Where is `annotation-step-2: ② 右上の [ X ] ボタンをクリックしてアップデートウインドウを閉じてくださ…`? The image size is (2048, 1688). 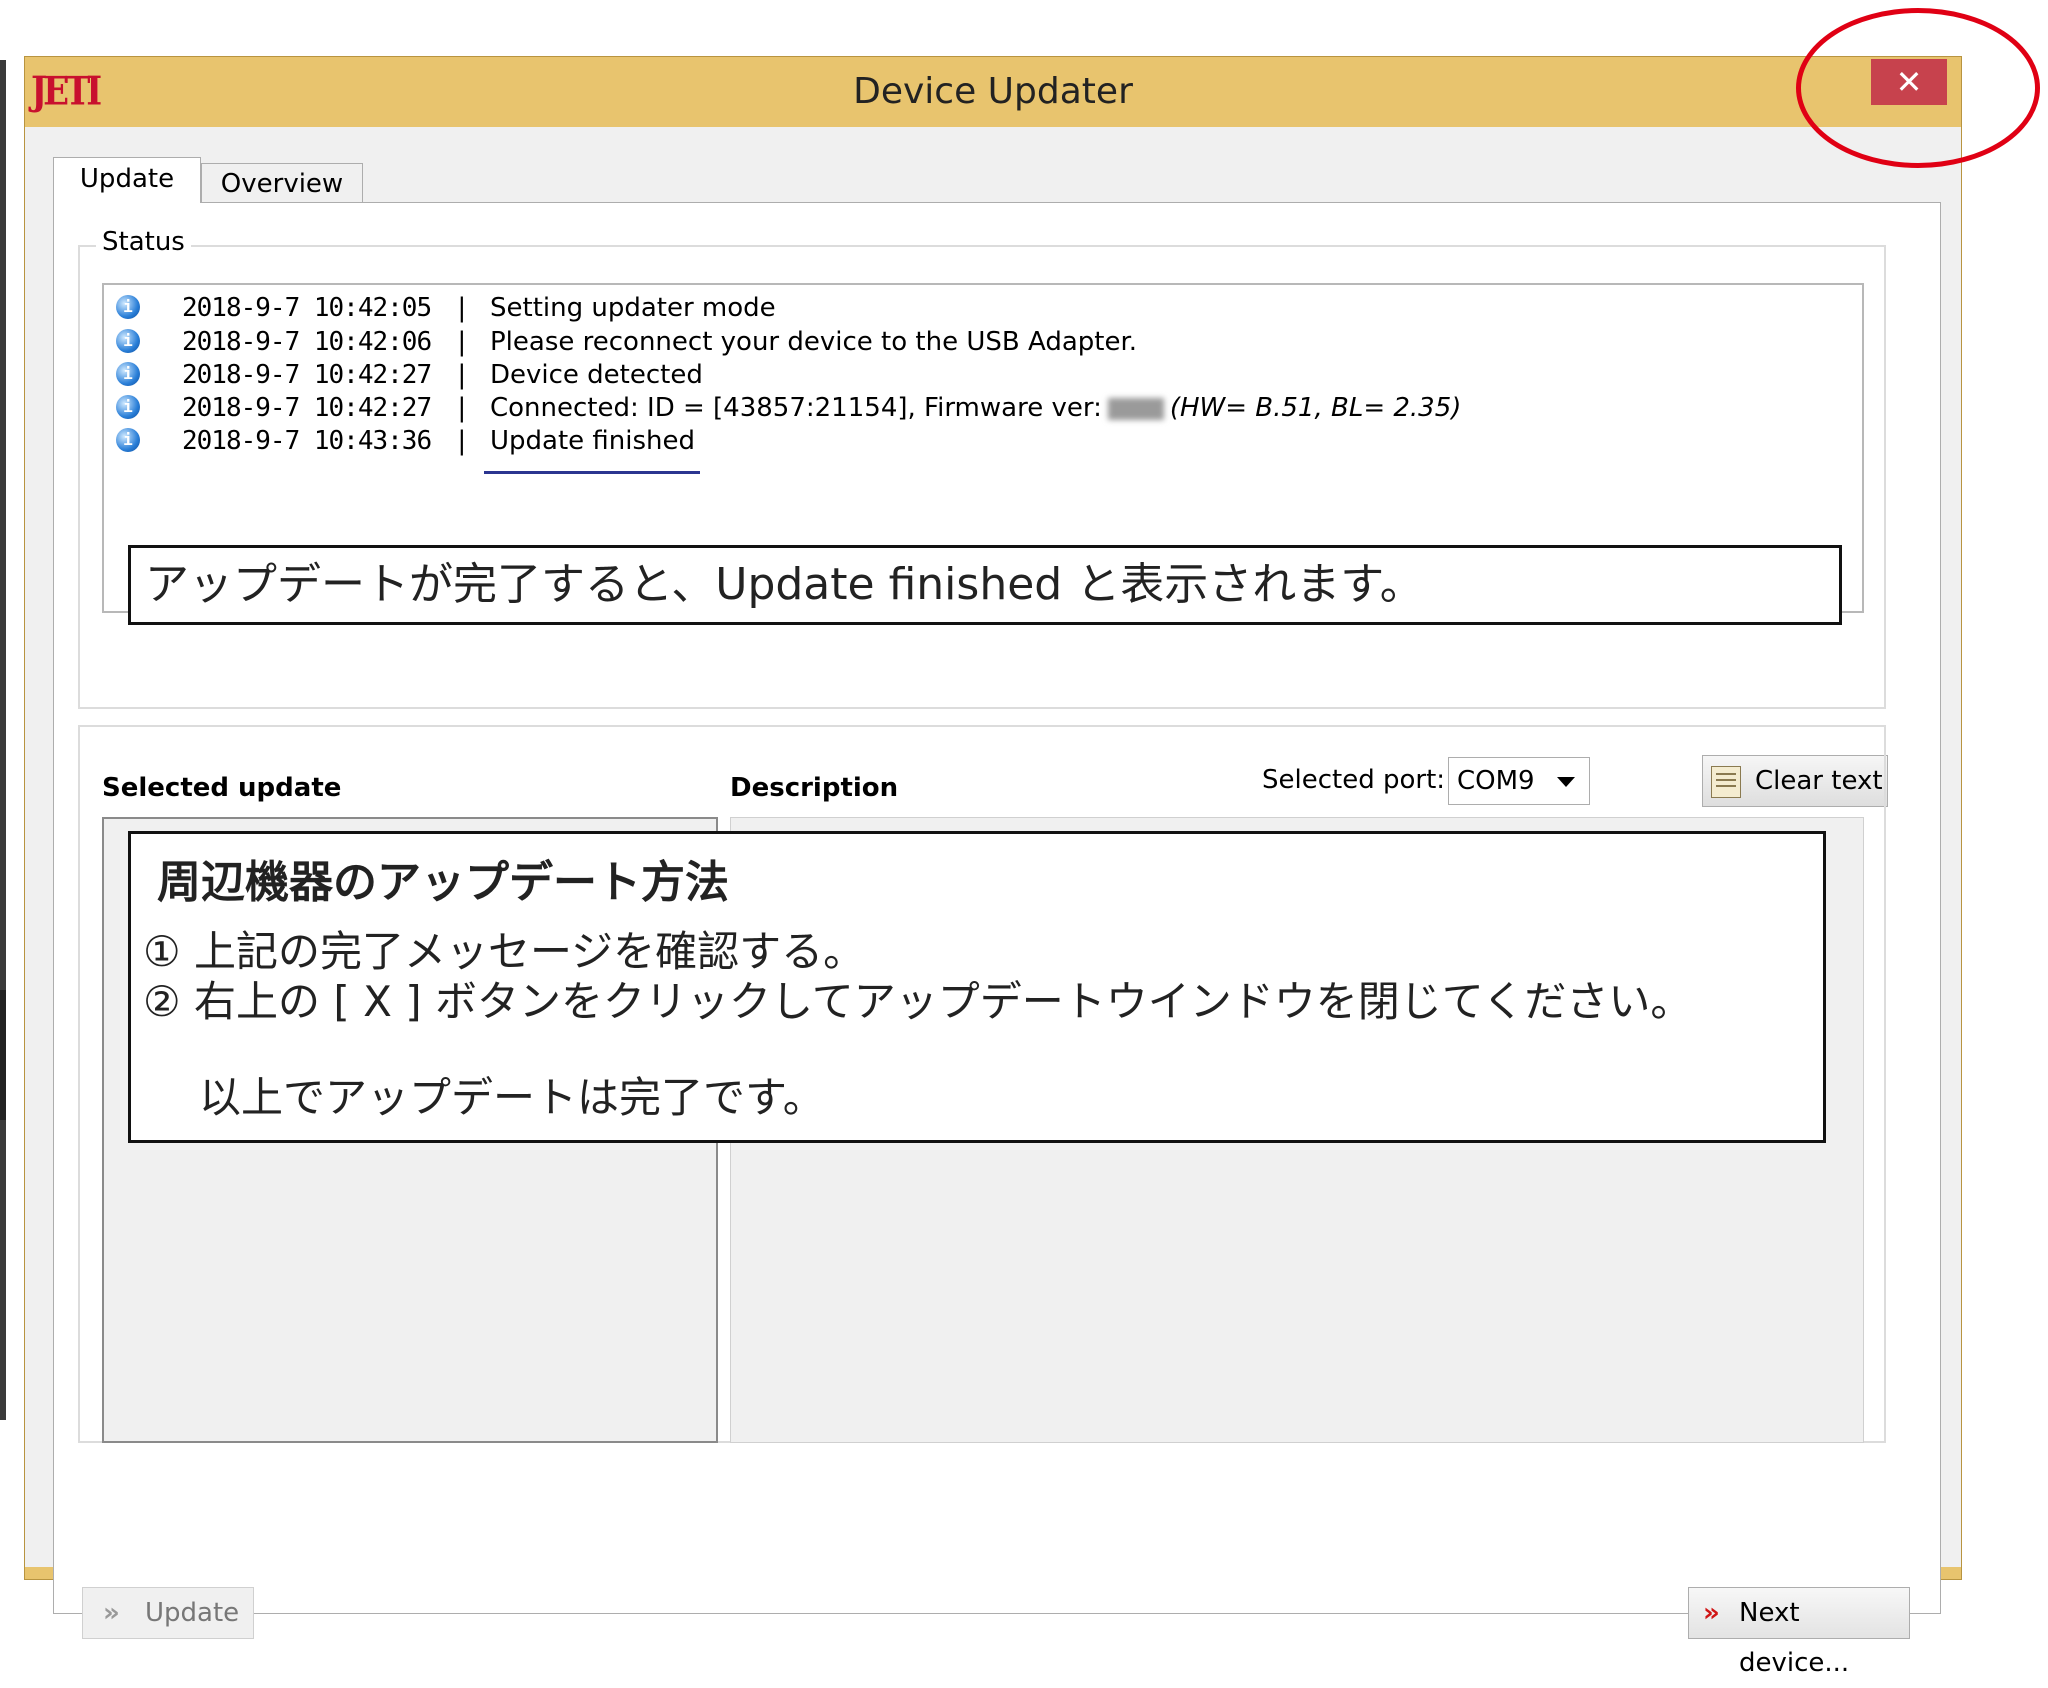 annotation-step-2: ② 右上の [ X ] ボタンをクリックしてアップデートウインドウを閉じてくださ… is located at coordinates (918, 1001).